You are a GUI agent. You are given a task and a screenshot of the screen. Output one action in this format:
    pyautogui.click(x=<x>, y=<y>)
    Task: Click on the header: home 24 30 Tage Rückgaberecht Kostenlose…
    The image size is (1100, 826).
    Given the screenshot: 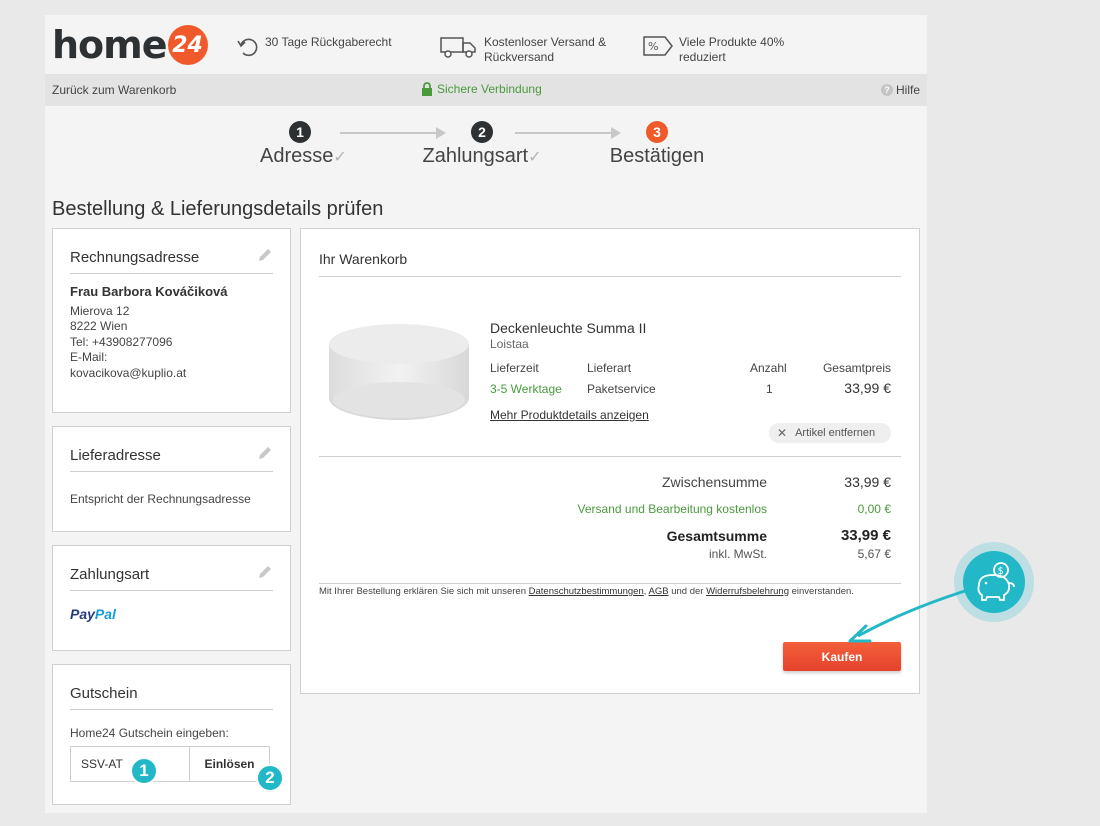 What is the action you would take?
    pyautogui.click(x=486, y=44)
    